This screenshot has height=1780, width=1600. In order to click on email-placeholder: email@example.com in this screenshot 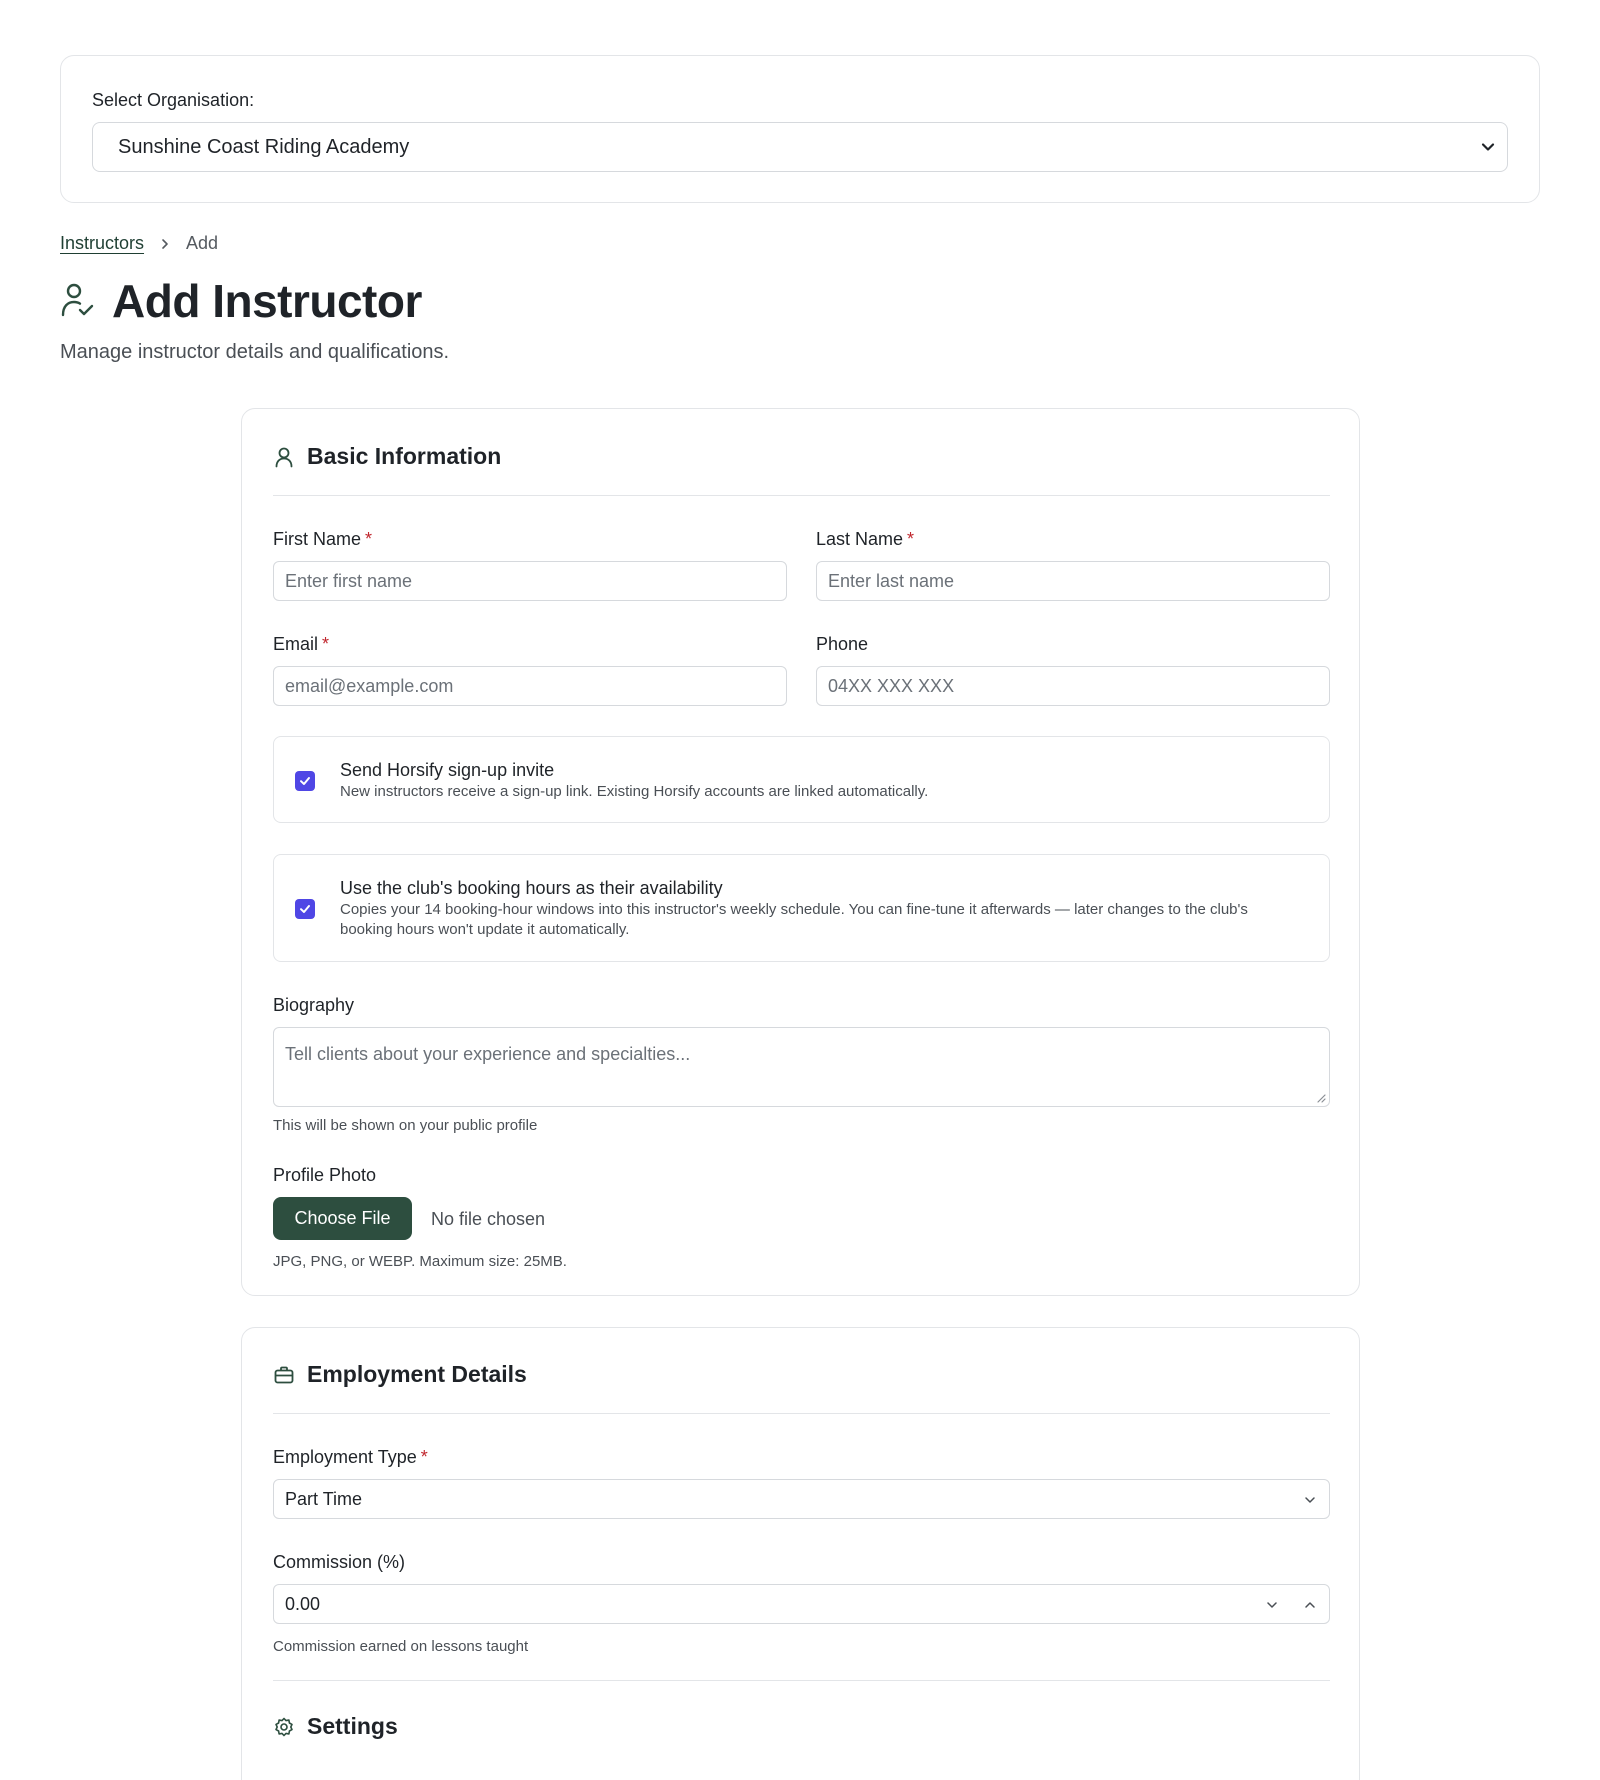, I will do `click(369, 685)`.